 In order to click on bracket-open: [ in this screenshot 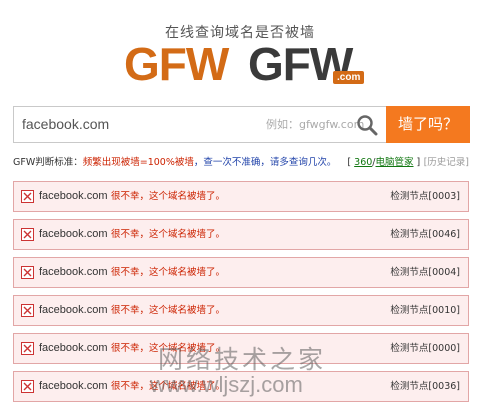, I will do `click(349, 162)`.